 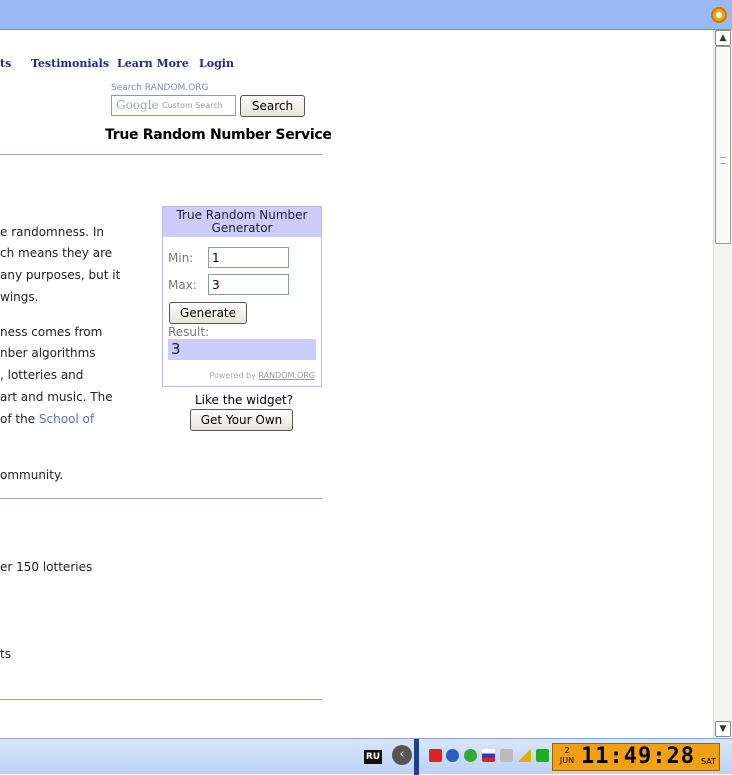 I want to click on clock: 2 JUN 11:49:28 SAT, so click(x=636, y=757).